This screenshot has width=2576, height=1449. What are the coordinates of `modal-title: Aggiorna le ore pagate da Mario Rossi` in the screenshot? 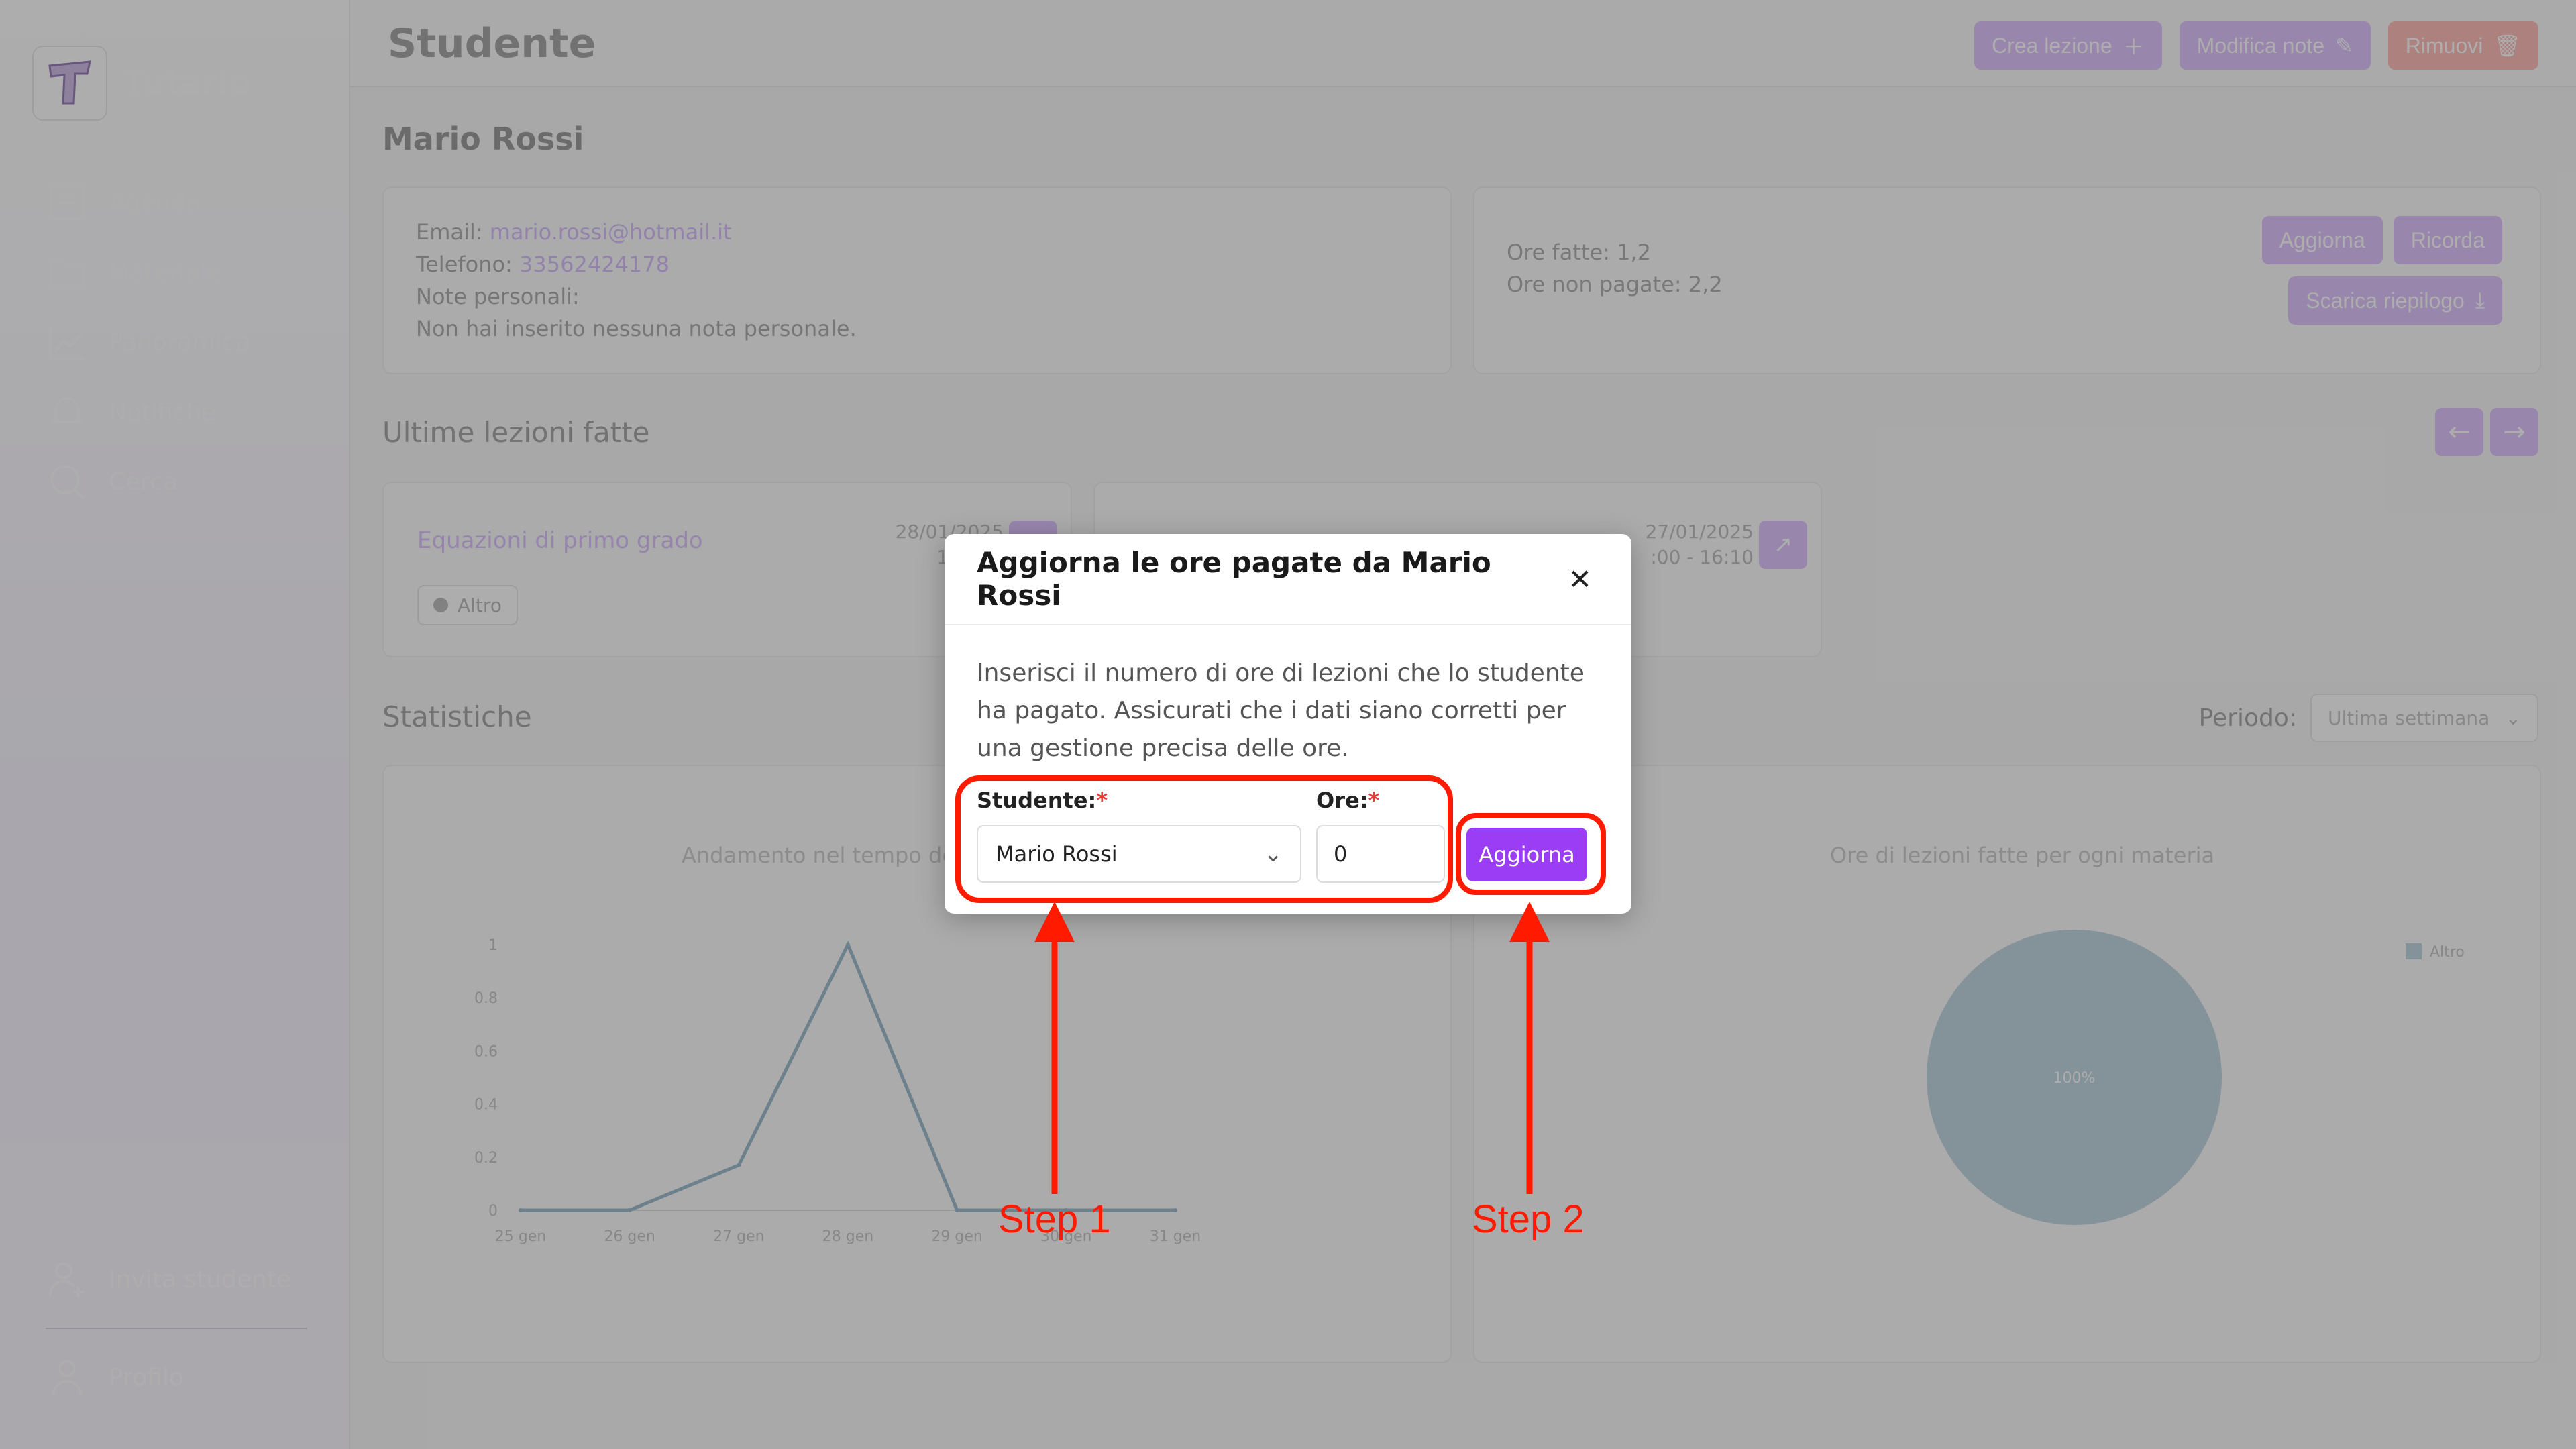 It's located at (1234, 579).